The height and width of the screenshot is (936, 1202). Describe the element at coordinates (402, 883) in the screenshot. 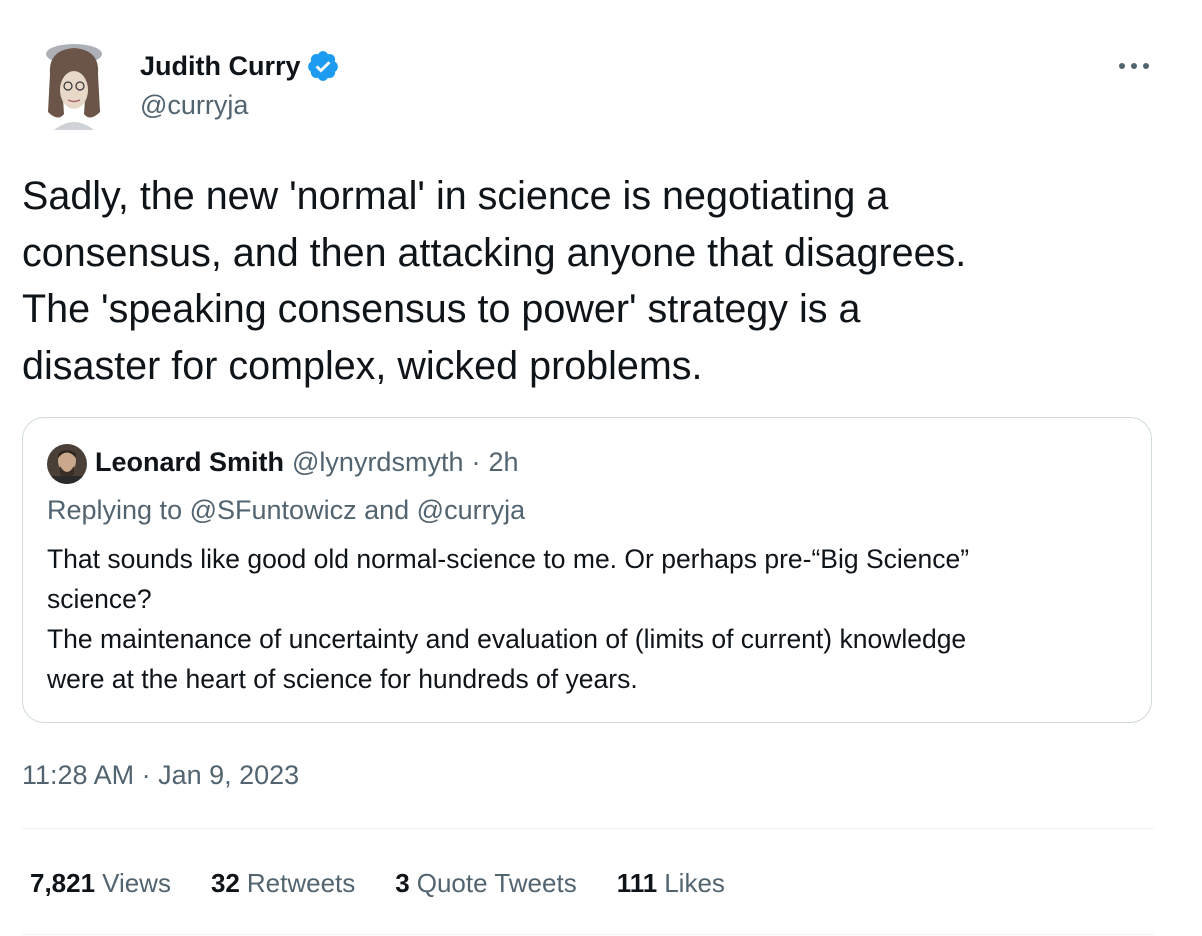

I see `quote-tweets-count: 3` at that location.